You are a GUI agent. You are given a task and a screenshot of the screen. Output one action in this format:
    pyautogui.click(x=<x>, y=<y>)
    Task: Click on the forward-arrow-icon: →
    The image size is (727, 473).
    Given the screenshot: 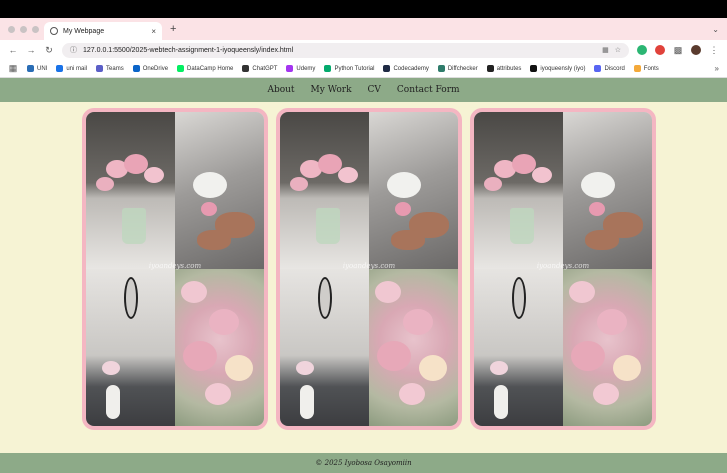 What is the action you would take?
    pyautogui.click(x=31, y=50)
    